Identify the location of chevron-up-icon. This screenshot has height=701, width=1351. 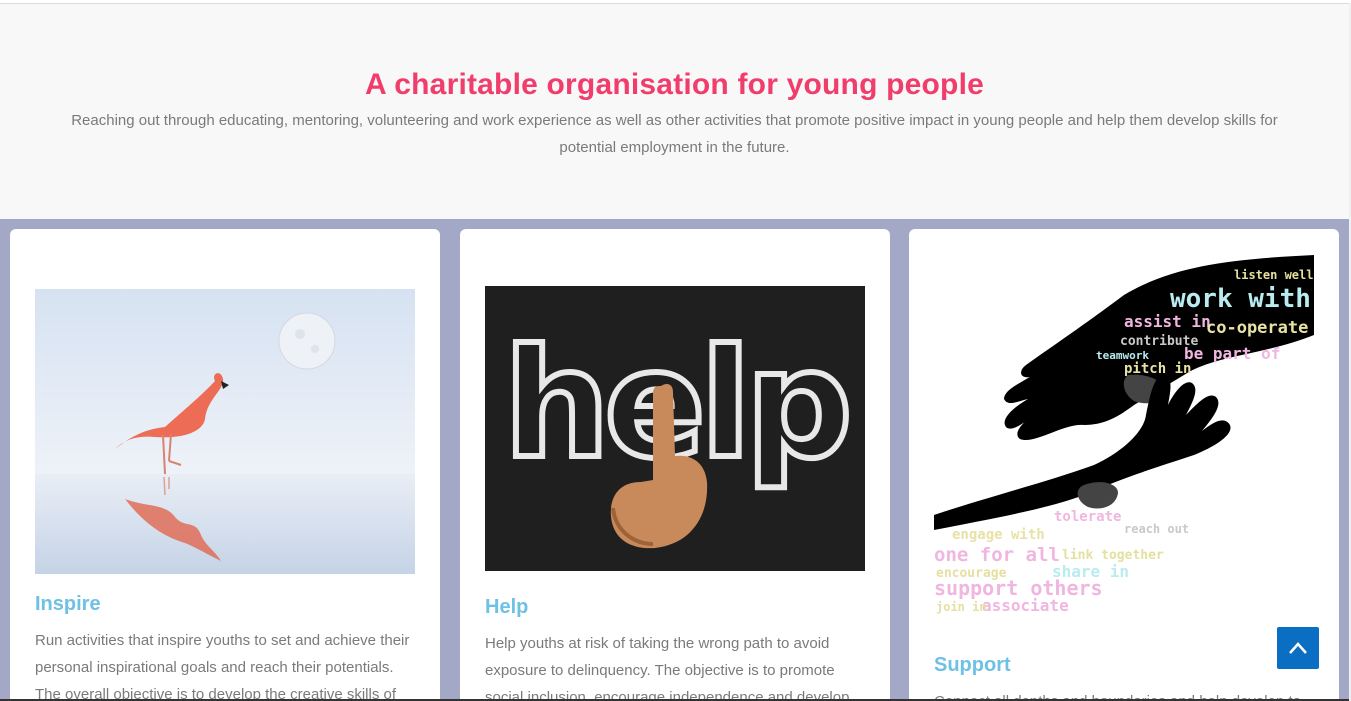
(1298, 648).